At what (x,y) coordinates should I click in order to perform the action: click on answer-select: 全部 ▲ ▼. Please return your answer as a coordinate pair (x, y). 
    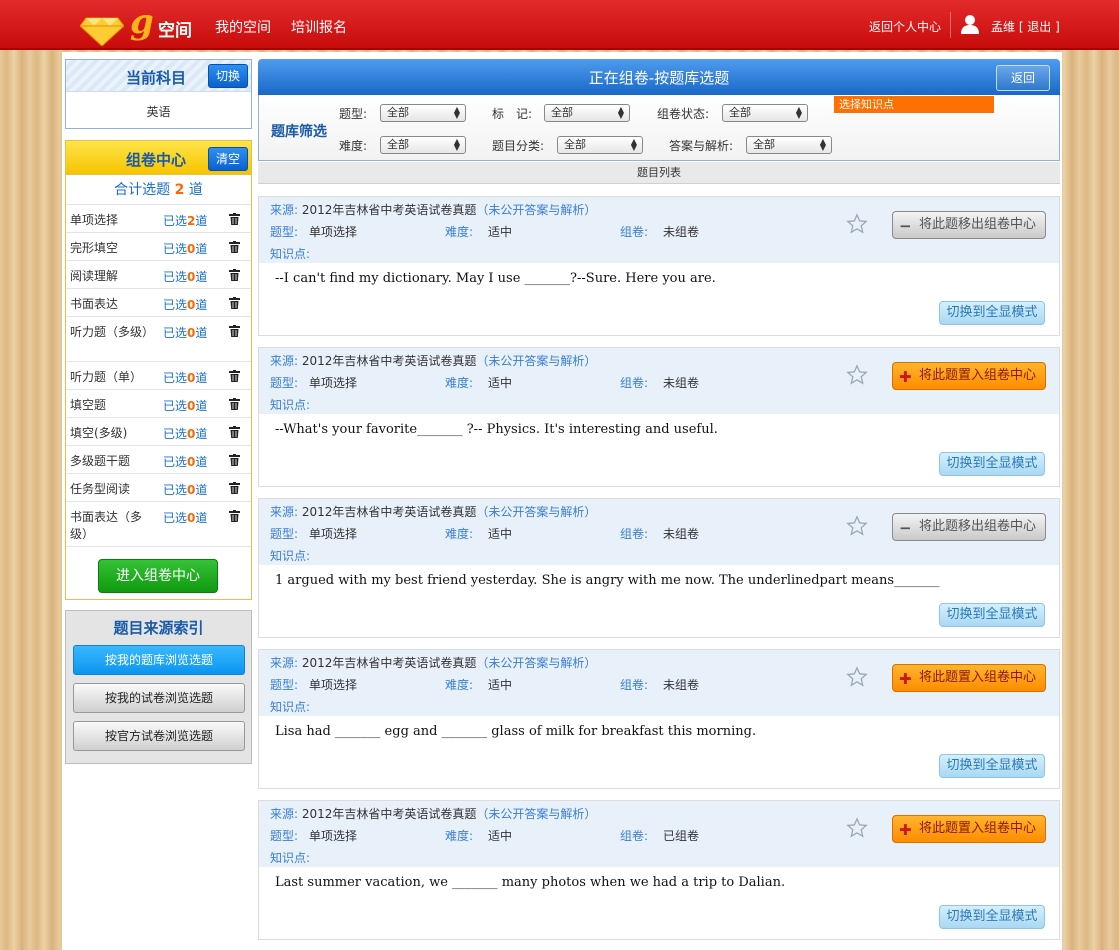
    Looking at the image, I should click on (789, 145).